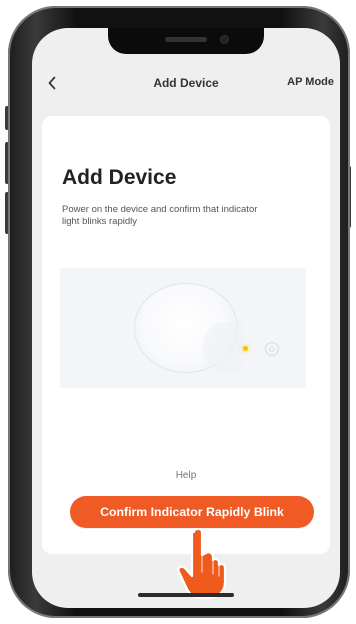 The height and width of the screenshot is (624, 356). I want to click on speaker-icon, so click(186, 39).